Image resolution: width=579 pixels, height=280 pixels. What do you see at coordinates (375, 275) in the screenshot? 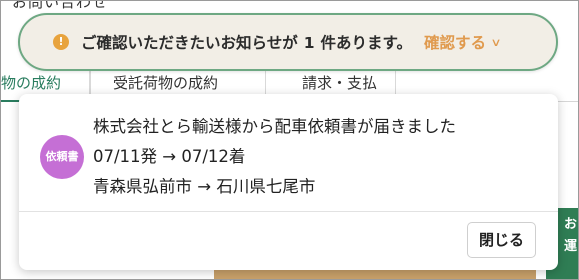
I see `background-strip` at bounding box center [375, 275].